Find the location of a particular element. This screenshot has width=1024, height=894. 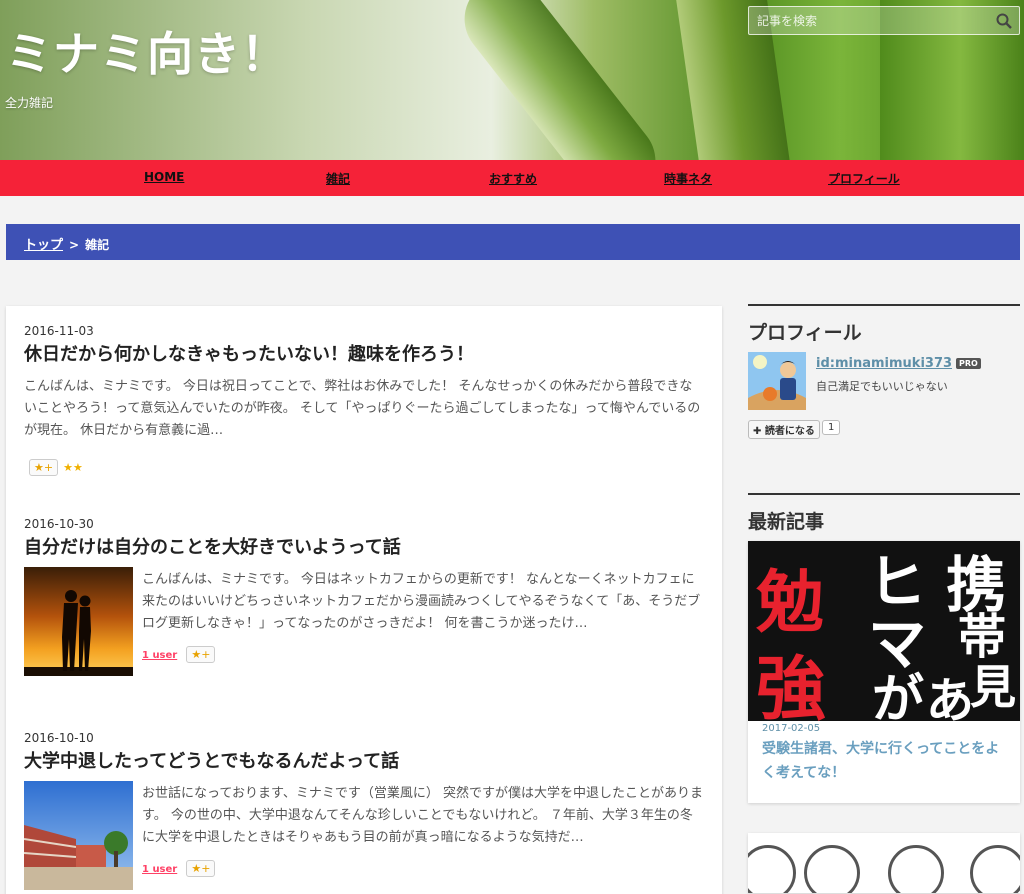

entry-title: 休日だから何かしなきゃもったいない！趣味を作ろう！ is located at coordinates (364, 353).